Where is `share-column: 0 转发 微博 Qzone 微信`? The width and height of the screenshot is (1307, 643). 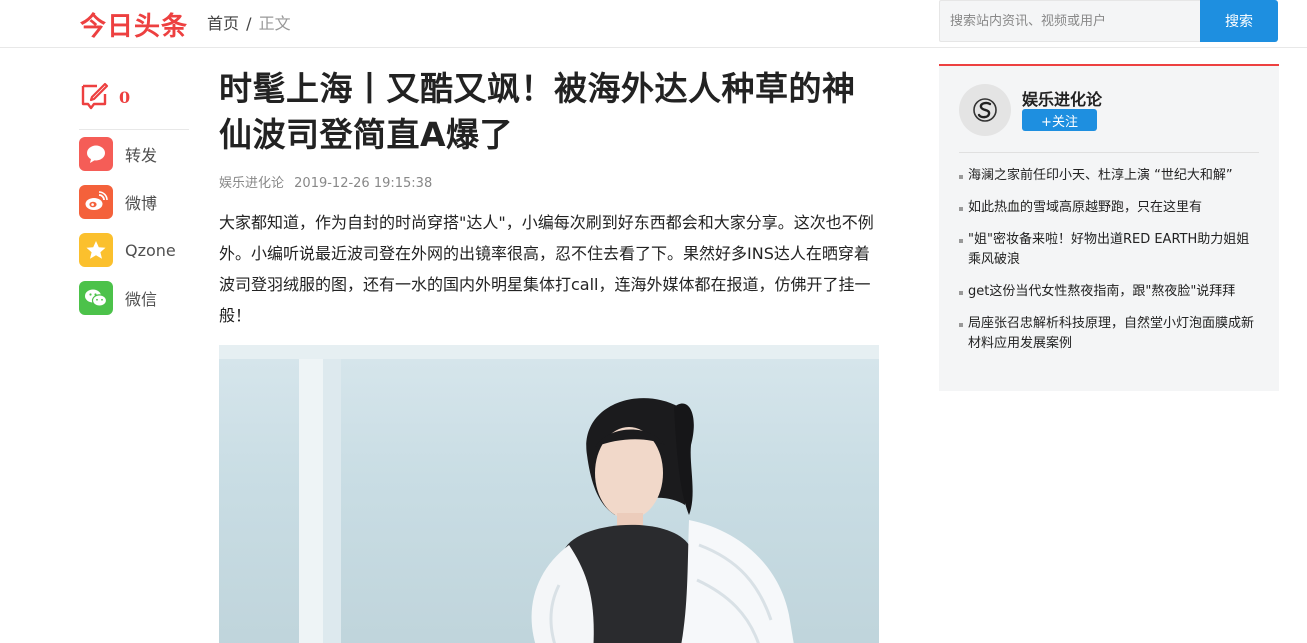 share-column: 0 转发 微博 Qzone 微信 is located at coordinates (134, 201).